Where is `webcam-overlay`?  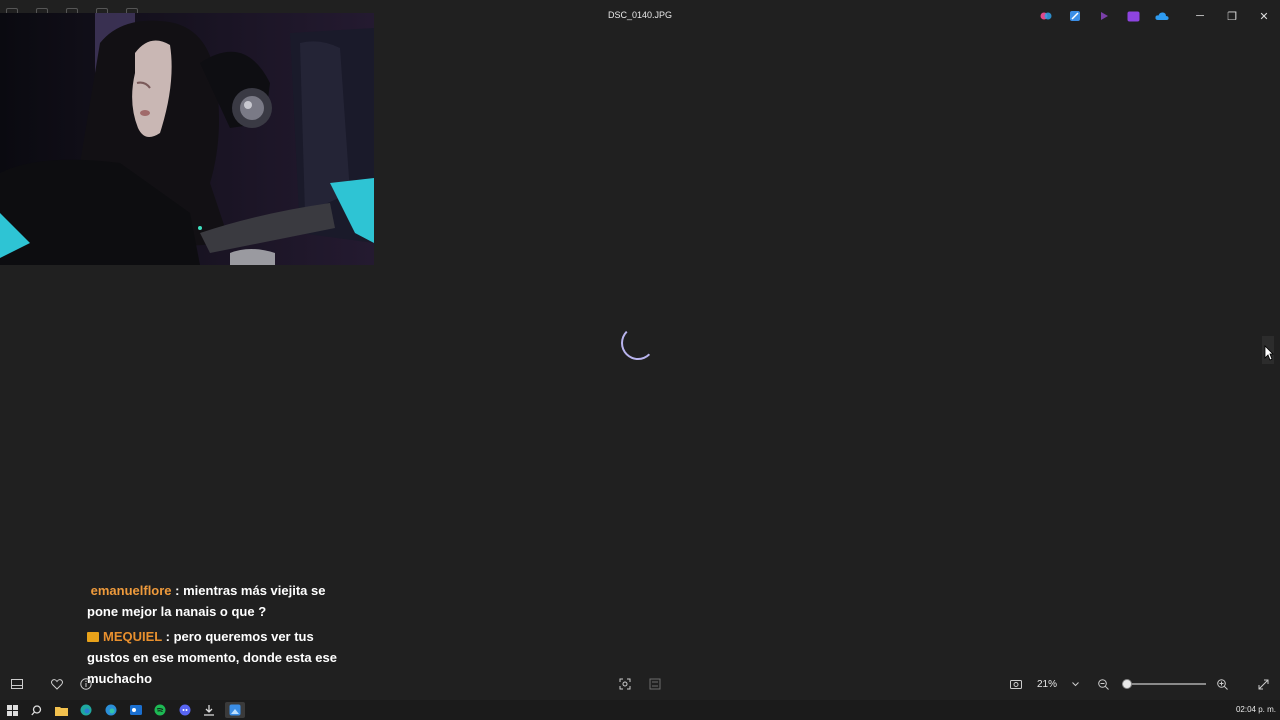
webcam-overlay is located at coordinates (187, 139).